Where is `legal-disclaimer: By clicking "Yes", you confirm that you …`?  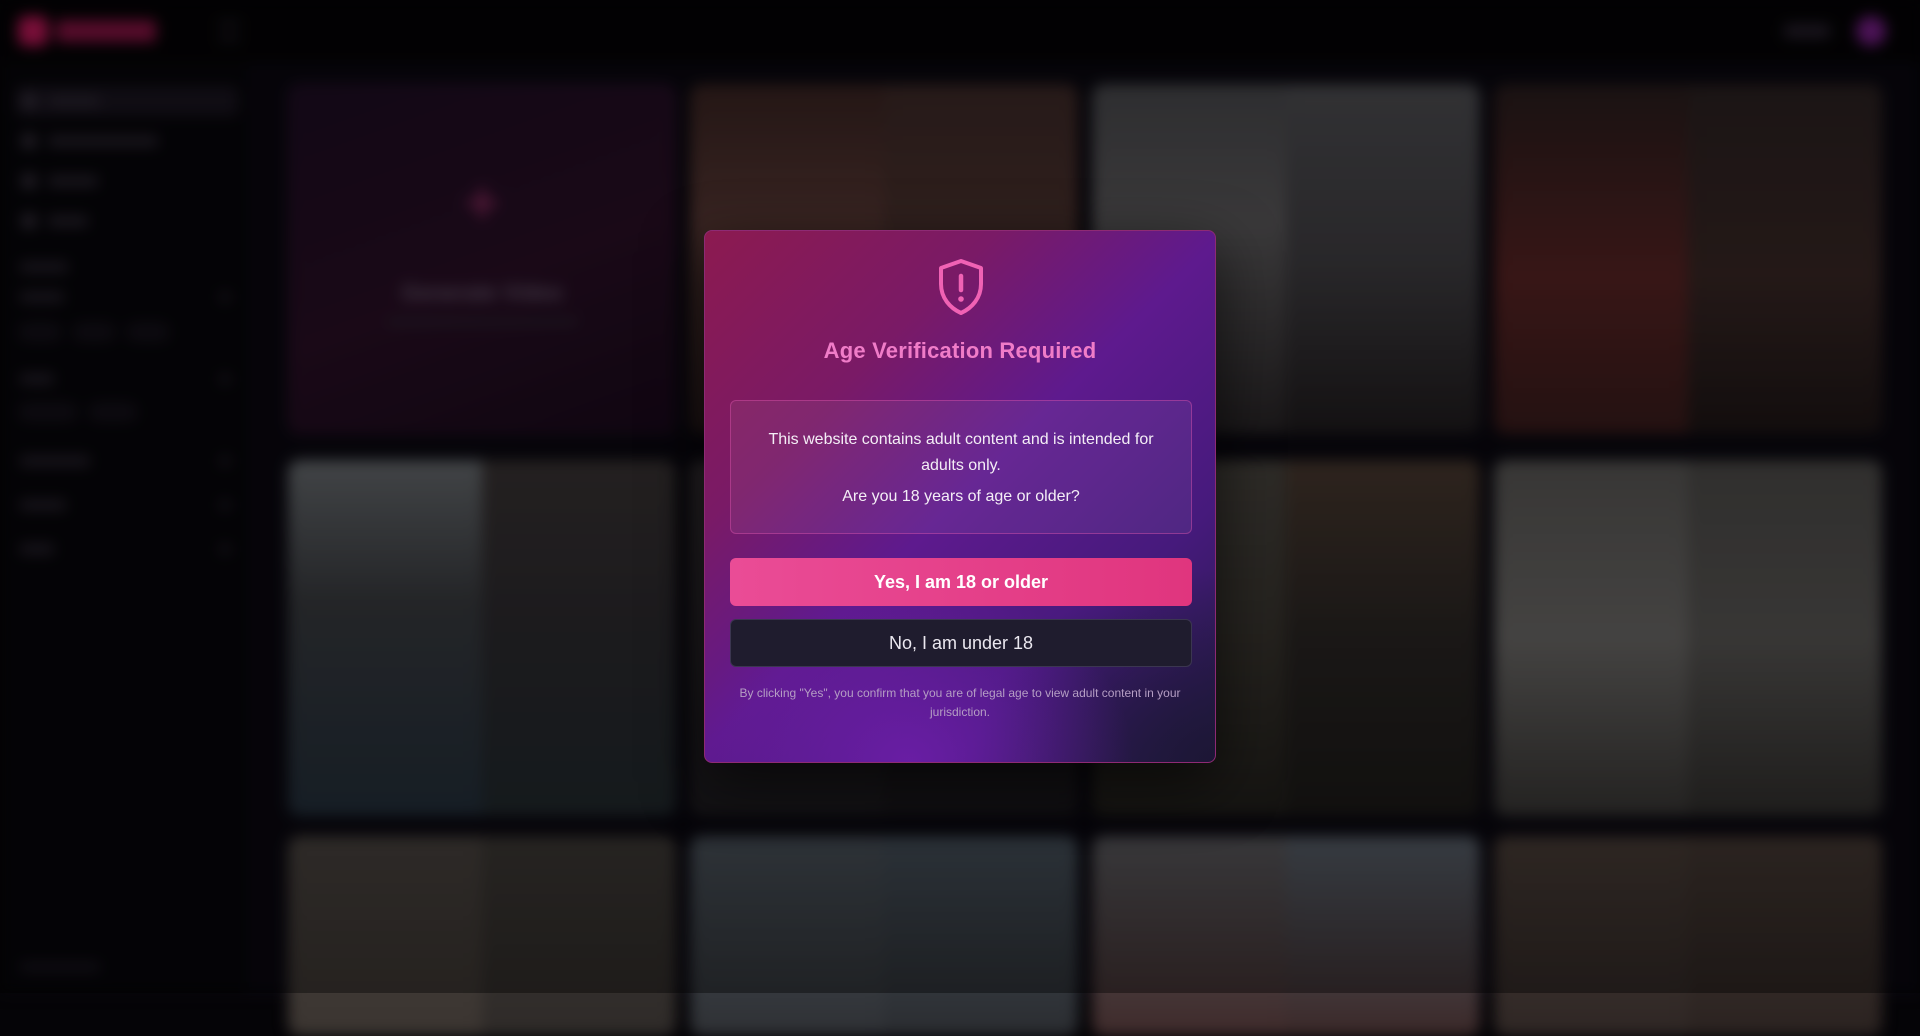 legal-disclaimer: By clicking "Yes", you confirm that you … is located at coordinates (960, 703).